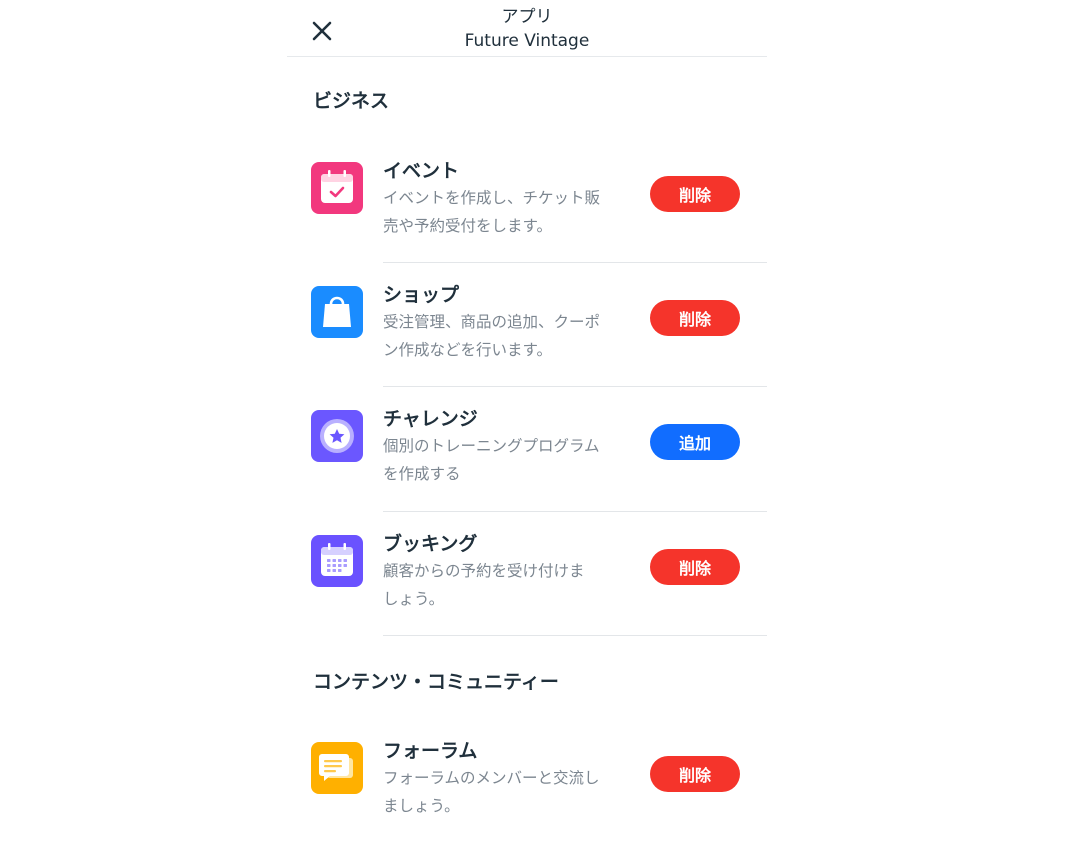 This screenshot has height=866, width=1068. Describe the element at coordinates (503, 336) in the screenshot. I see `app-description: 受注管理、商品の追加、クーポ ン作成などを行います。` at that location.